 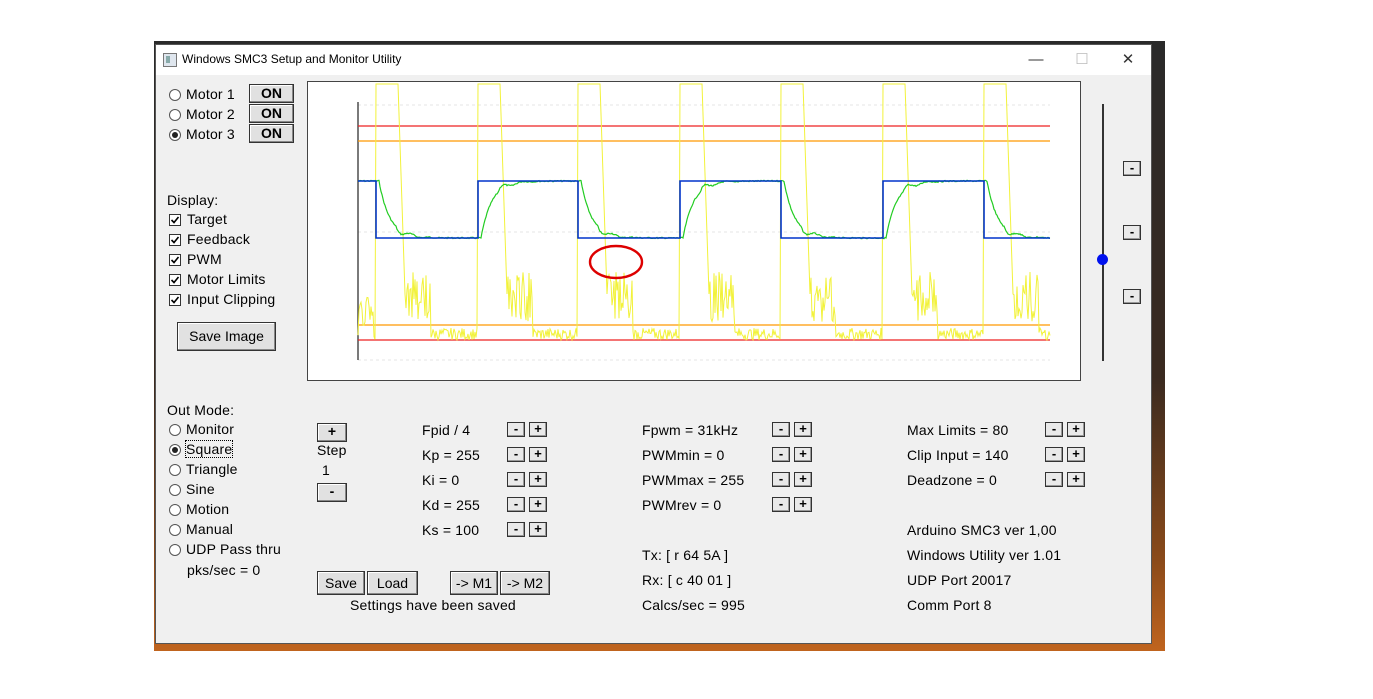 What do you see at coordinates (803, 454) in the screenshot?
I see `pwmmin-plus-button: +` at bounding box center [803, 454].